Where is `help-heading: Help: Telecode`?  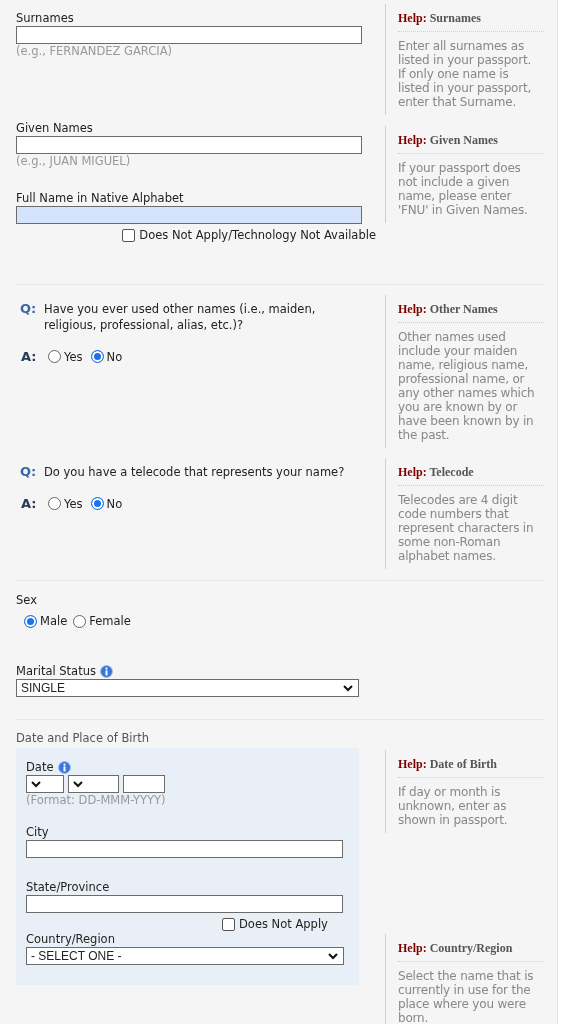 help-heading: Help: Telecode is located at coordinates (471, 475).